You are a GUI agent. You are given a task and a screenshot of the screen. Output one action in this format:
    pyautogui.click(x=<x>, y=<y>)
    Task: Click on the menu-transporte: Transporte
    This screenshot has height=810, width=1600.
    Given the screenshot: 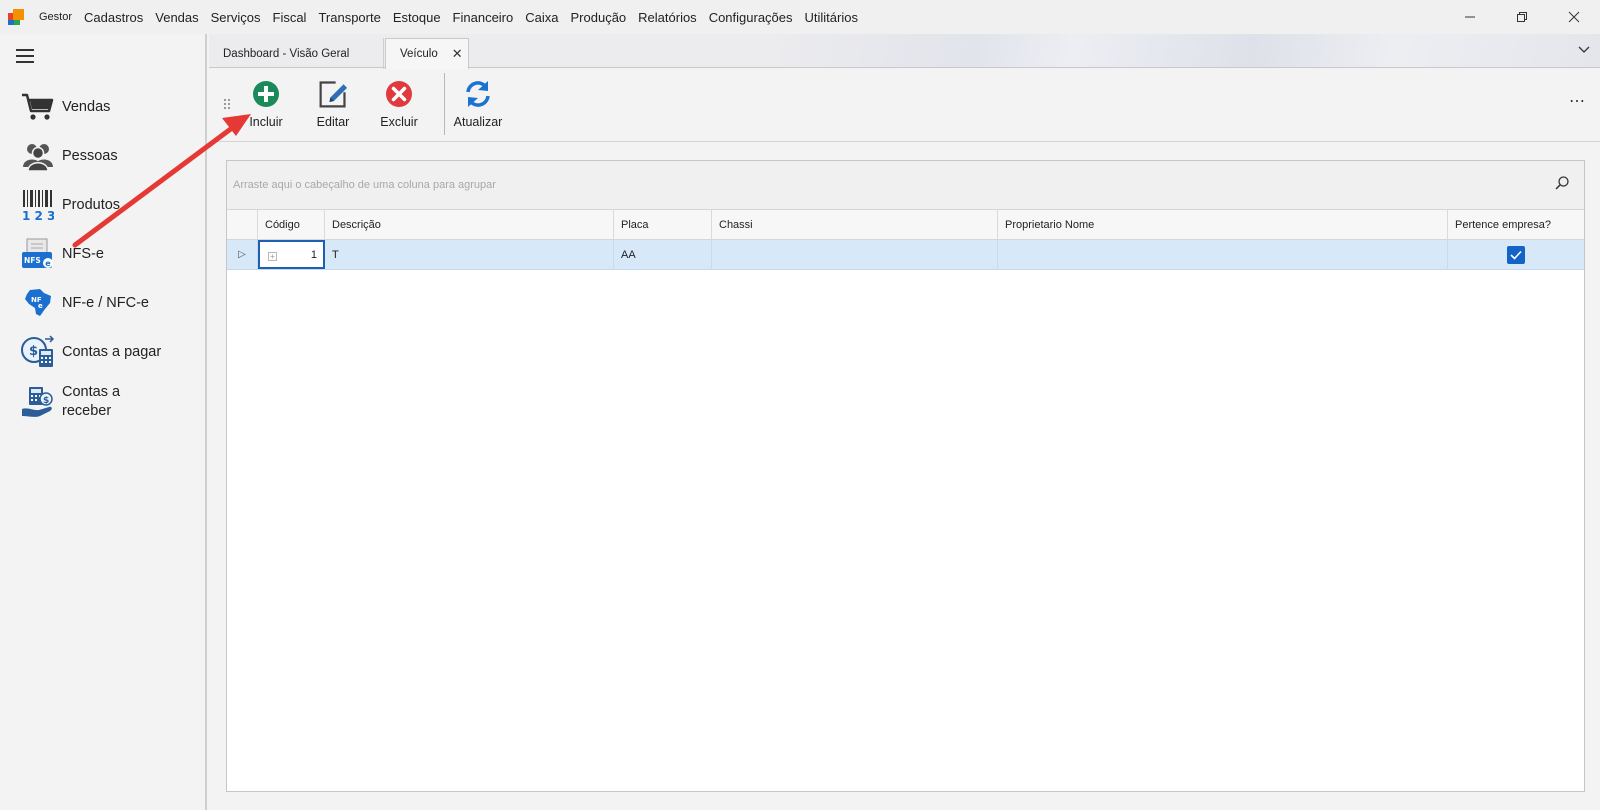 What is the action you would take?
    pyautogui.click(x=349, y=17)
    